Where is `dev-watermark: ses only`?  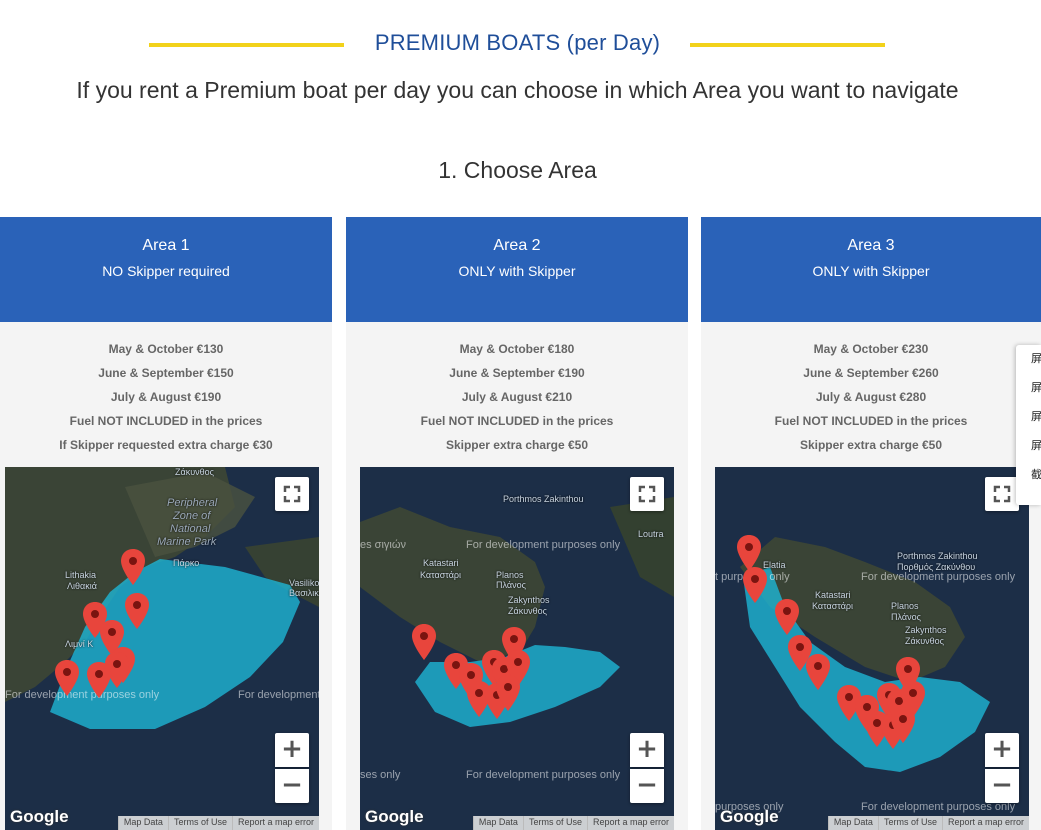
dev-watermark: ses only is located at coordinates (380, 775).